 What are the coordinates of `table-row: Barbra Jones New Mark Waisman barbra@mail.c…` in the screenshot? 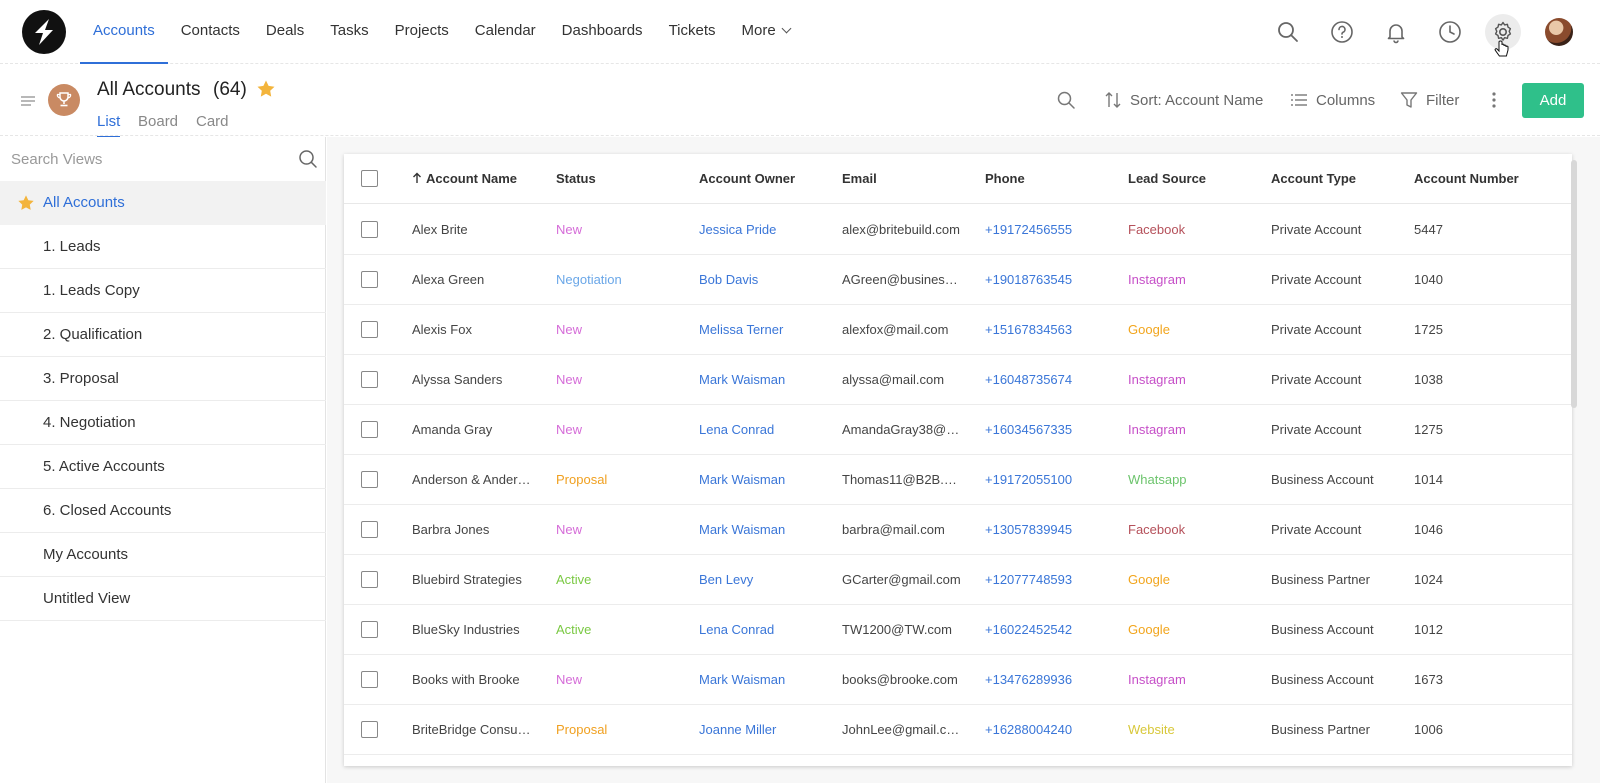 It's located at (958, 530).